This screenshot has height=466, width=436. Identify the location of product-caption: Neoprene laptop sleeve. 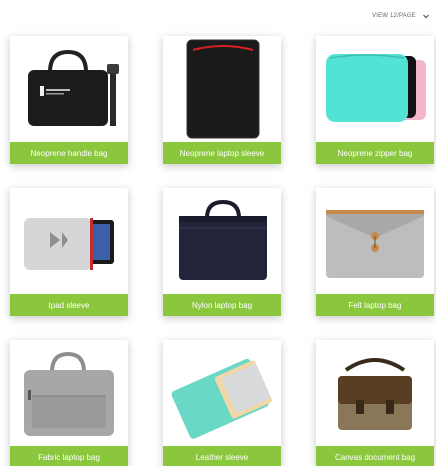
(222, 153).